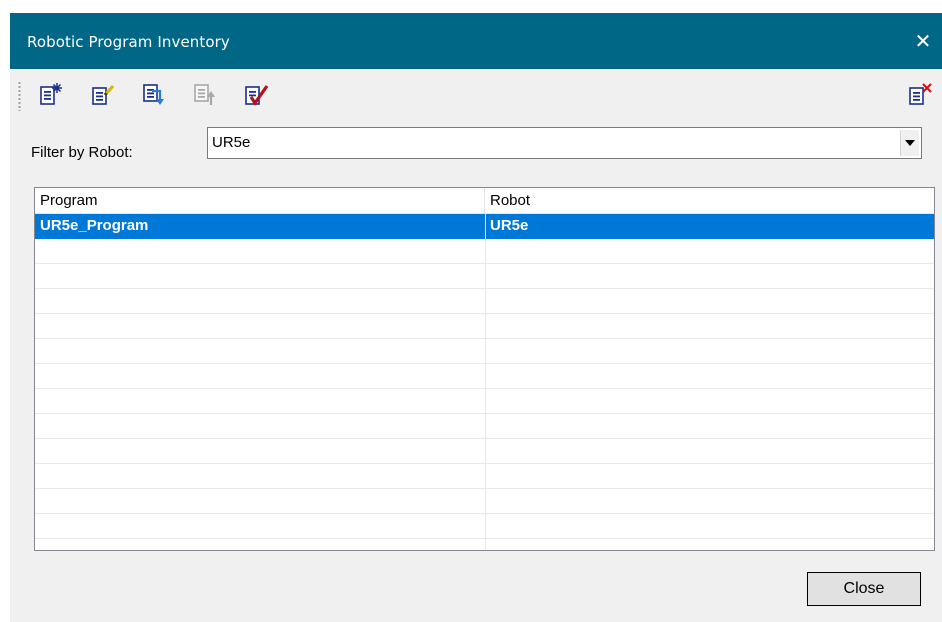 Image resolution: width=942 pixels, height=622 pixels. What do you see at coordinates (920, 95) in the screenshot?
I see `delete-program-icon` at bounding box center [920, 95].